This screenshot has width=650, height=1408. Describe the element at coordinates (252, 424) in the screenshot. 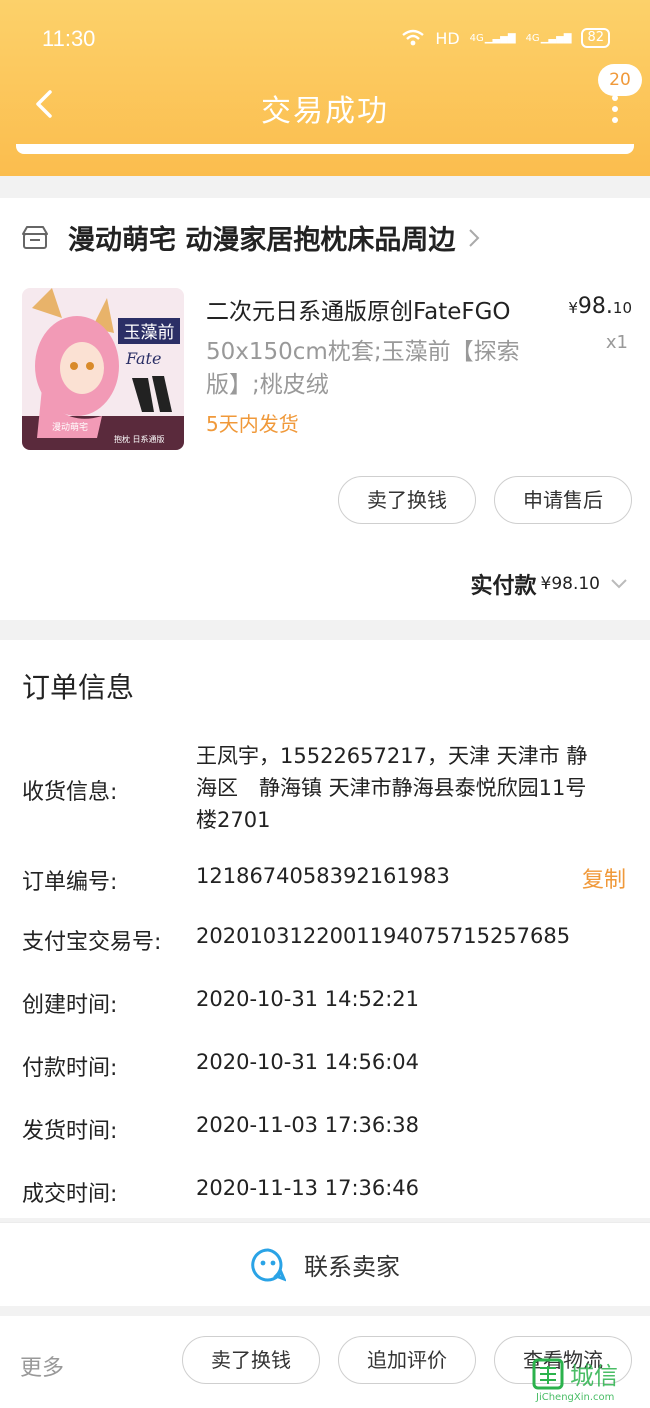

I see `shipping-note: 5天内发货` at that location.